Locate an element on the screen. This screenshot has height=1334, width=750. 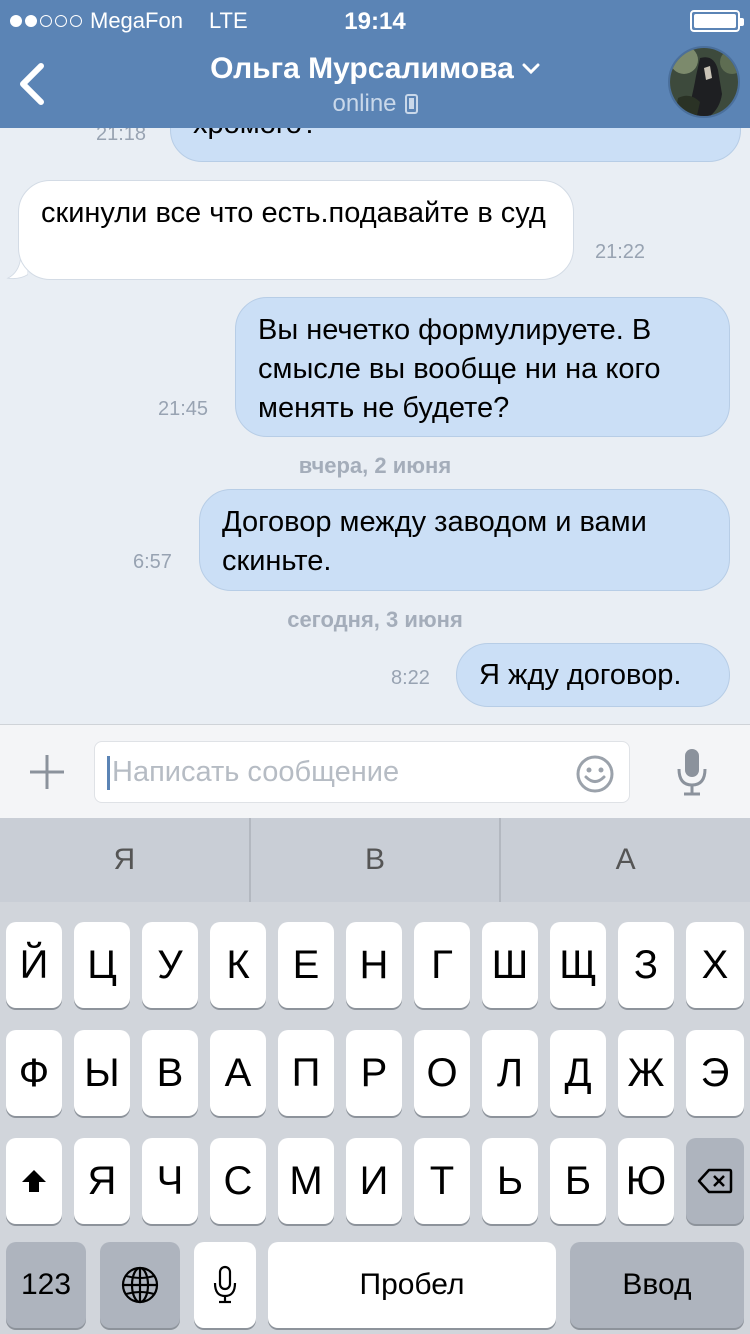
key: Н is located at coordinates (374, 965).